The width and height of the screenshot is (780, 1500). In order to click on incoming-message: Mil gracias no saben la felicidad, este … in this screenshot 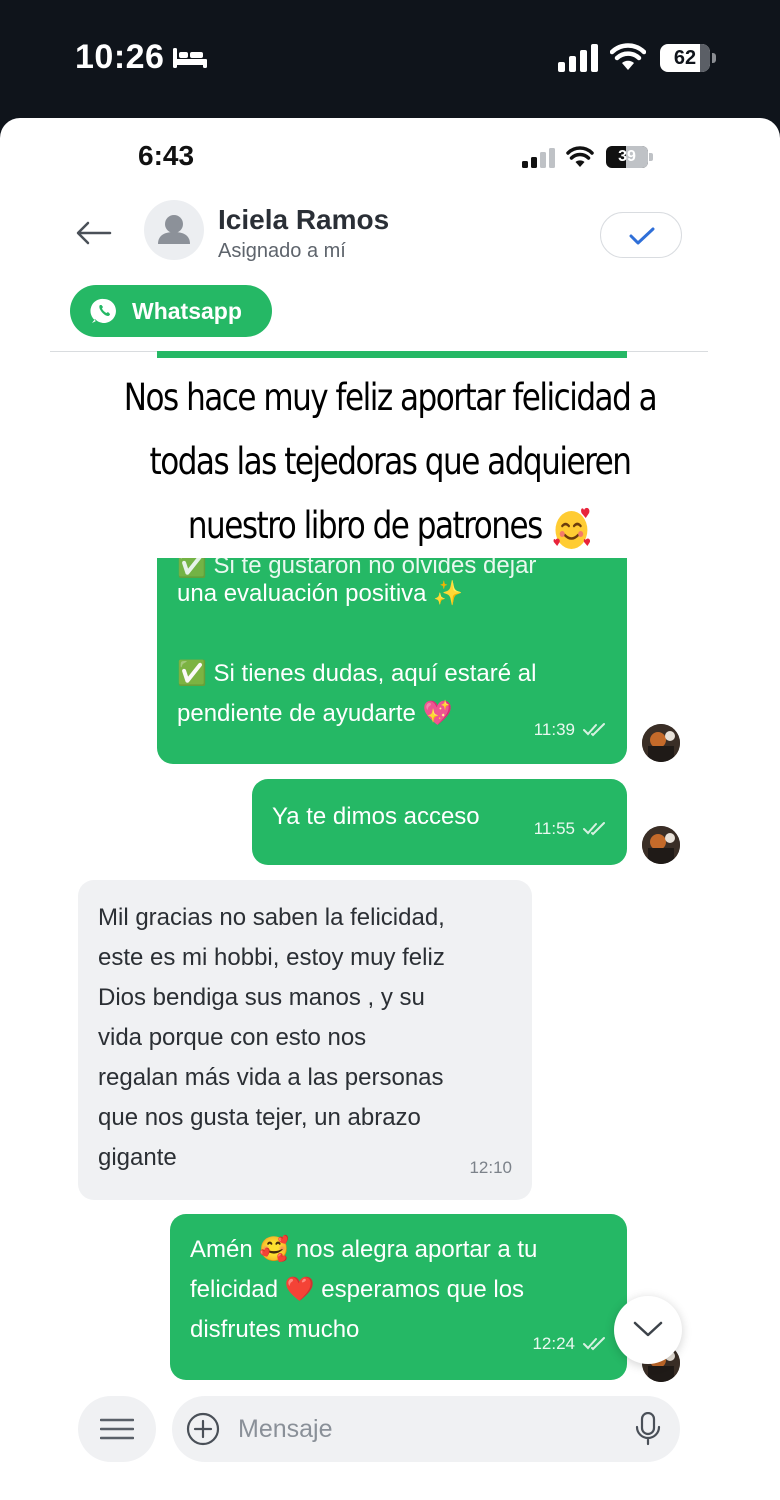, I will do `click(305, 1040)`.